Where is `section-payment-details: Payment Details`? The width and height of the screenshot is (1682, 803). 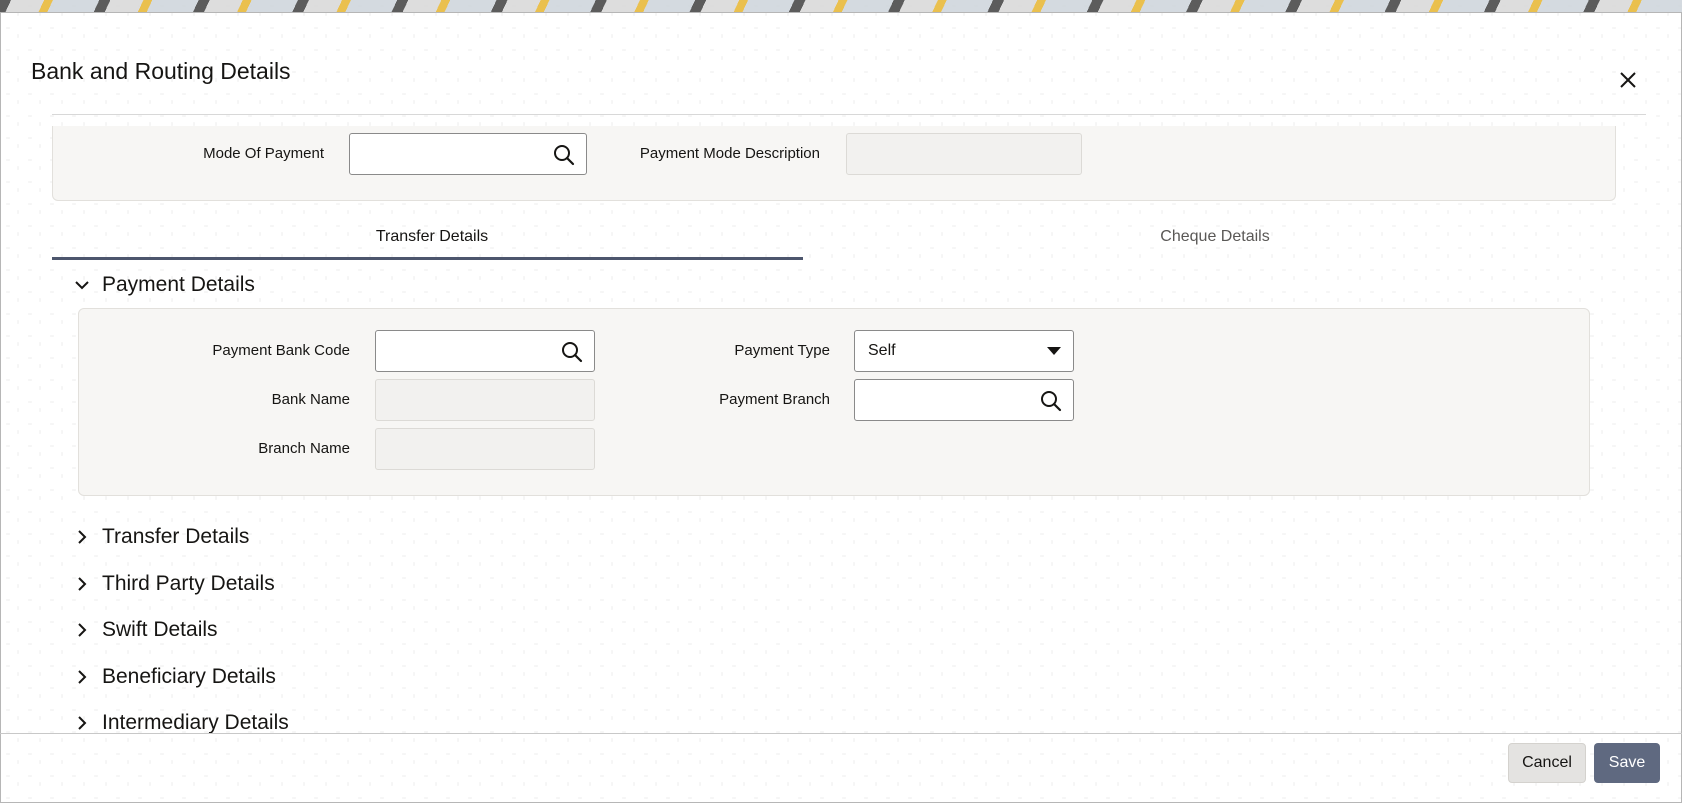 section-payment-details: Payment Details is located at coordinates (163, 285).